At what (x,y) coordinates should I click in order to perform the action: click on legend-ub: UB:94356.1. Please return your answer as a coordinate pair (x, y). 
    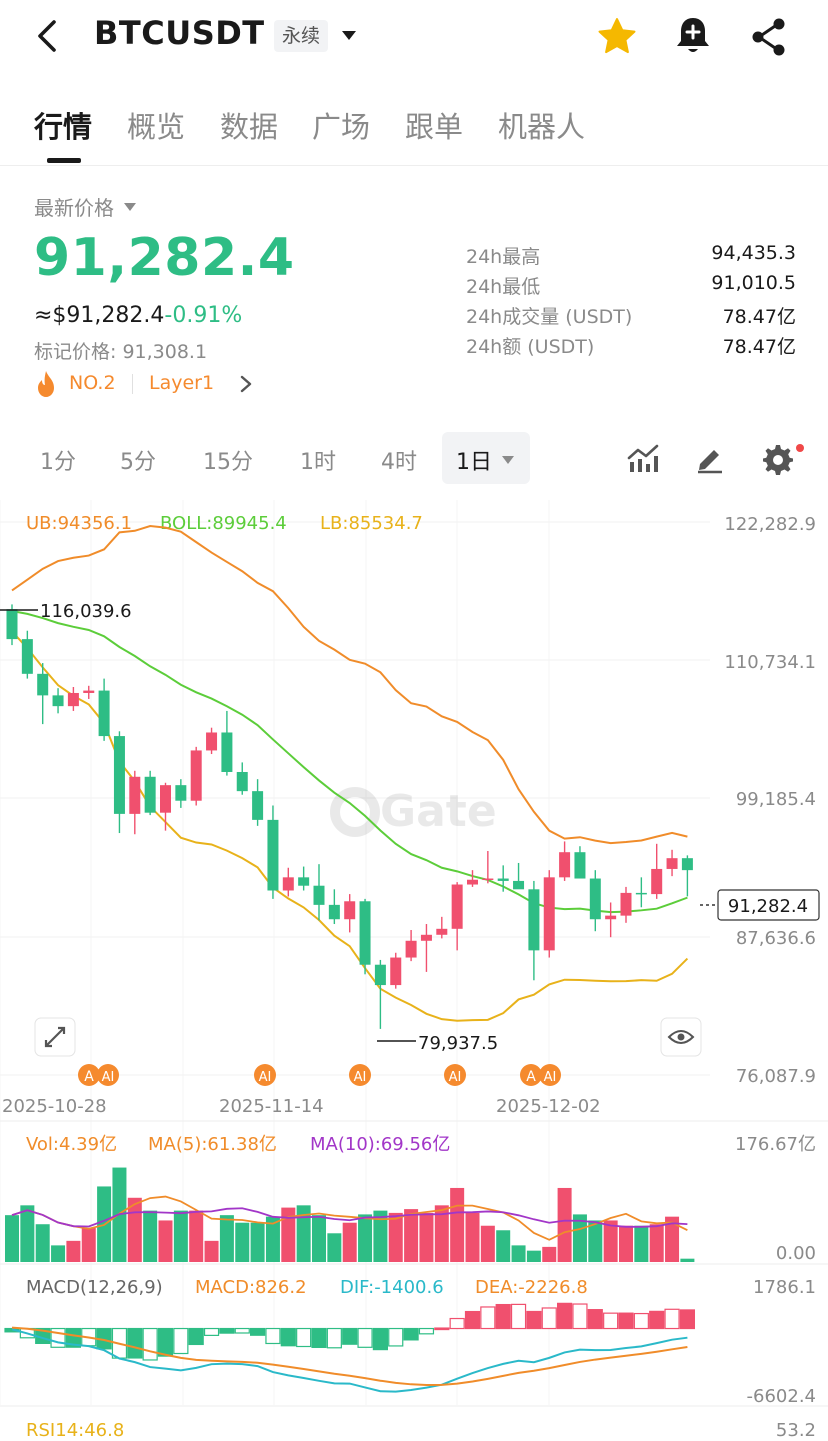
    Looking at the image, I should click on (79, 523).